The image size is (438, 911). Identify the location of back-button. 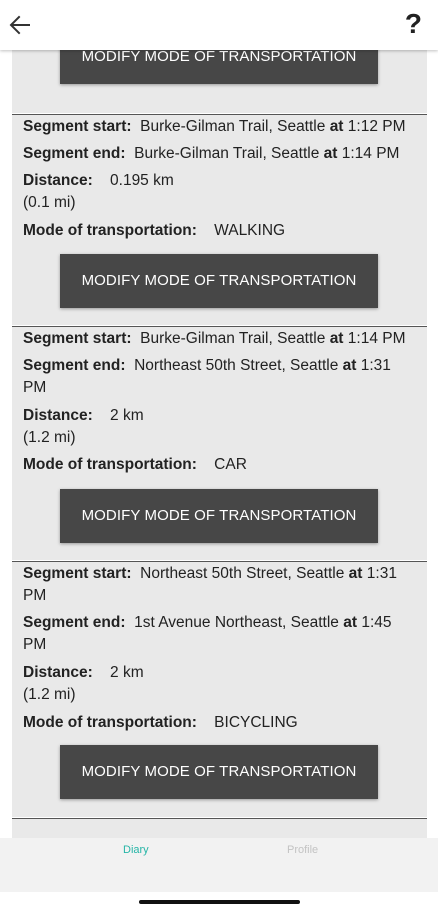
(20, 25).